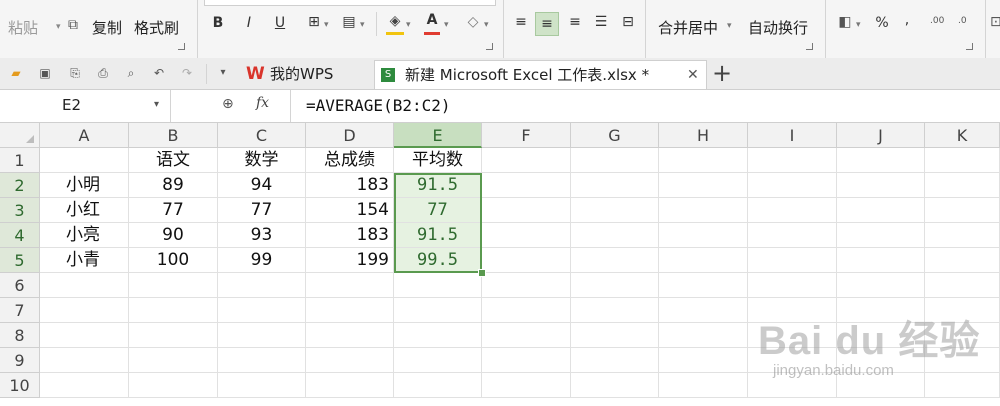 The width and height of the screenshot is (1000, 406). What do you see at coordinates (84, 260) in the screenshot?
I see `cell-a5: 小青` at bounding box center [84, 260].